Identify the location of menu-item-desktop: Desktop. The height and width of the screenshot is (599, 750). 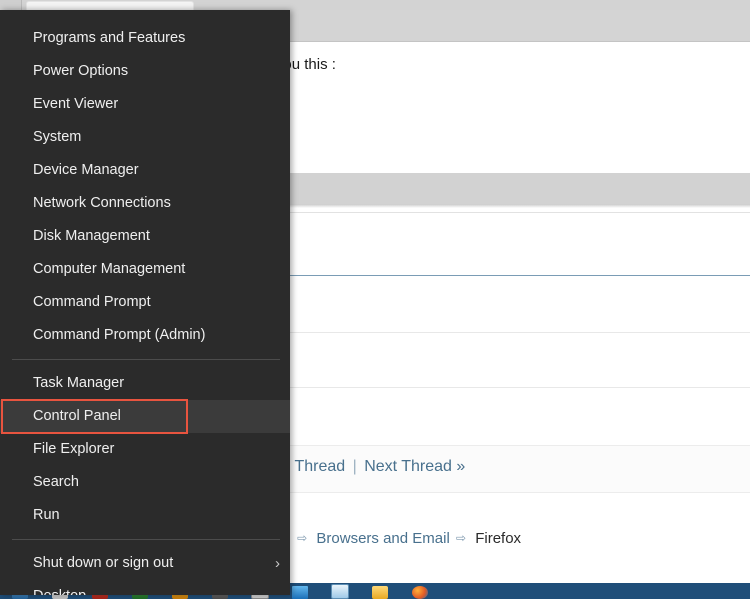
(145, 587).